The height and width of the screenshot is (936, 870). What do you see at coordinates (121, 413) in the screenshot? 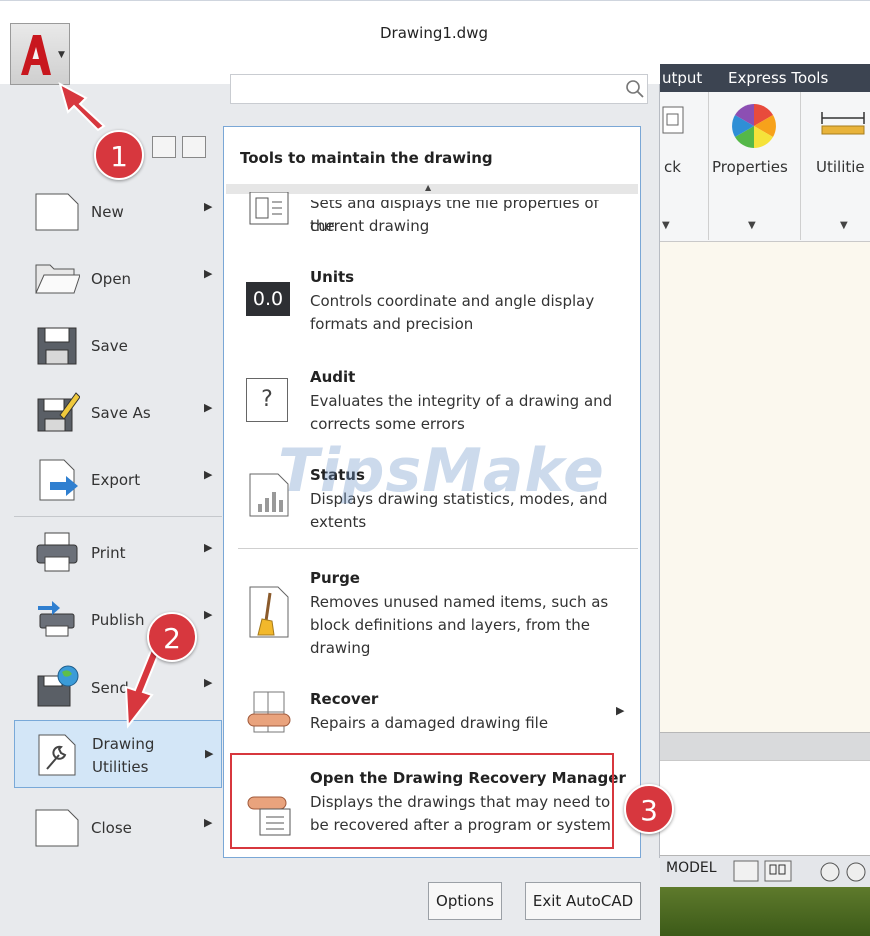
I see `menu-item-label: Save As` at bounding box center [121, 413].